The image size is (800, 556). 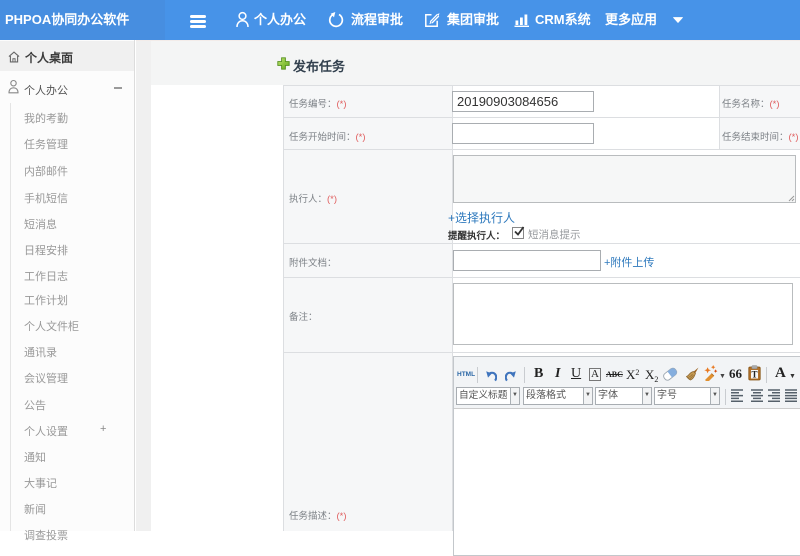 I want to click on svg-text: T, so click(x=754, y=374).